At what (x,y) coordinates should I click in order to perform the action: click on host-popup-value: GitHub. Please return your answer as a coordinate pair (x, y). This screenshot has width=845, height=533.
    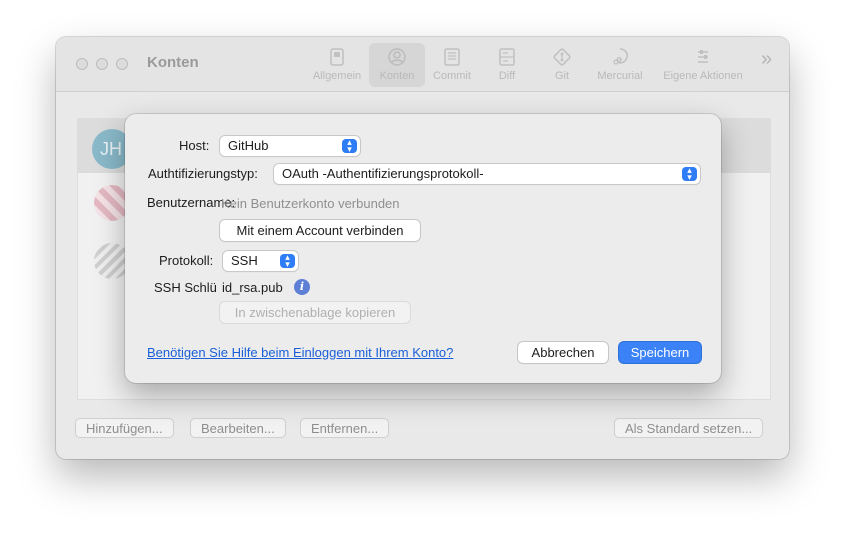
    Looking at the image, I should click on (248, 145).